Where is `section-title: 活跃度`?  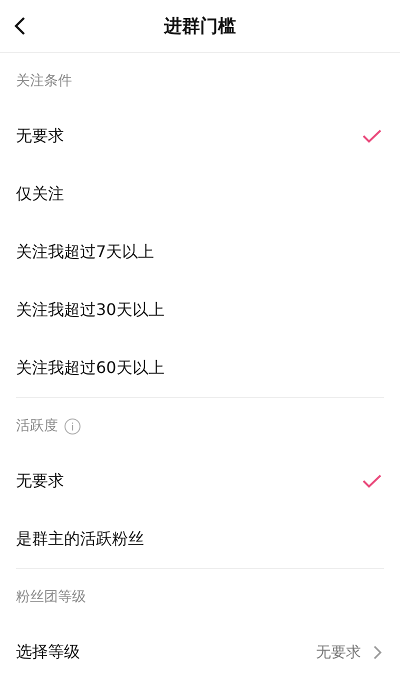 section-title: 活跃度 is located at coordinates (37, 426).